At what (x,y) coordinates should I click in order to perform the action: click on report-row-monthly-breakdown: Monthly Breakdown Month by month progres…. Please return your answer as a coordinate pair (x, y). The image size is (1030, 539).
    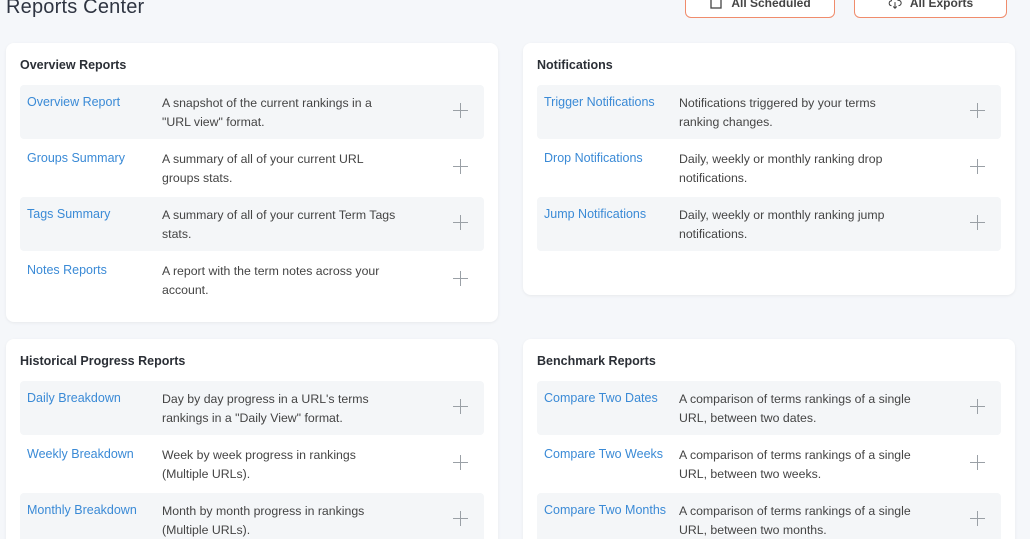
    Looking at the image, I should click on (252, 516).